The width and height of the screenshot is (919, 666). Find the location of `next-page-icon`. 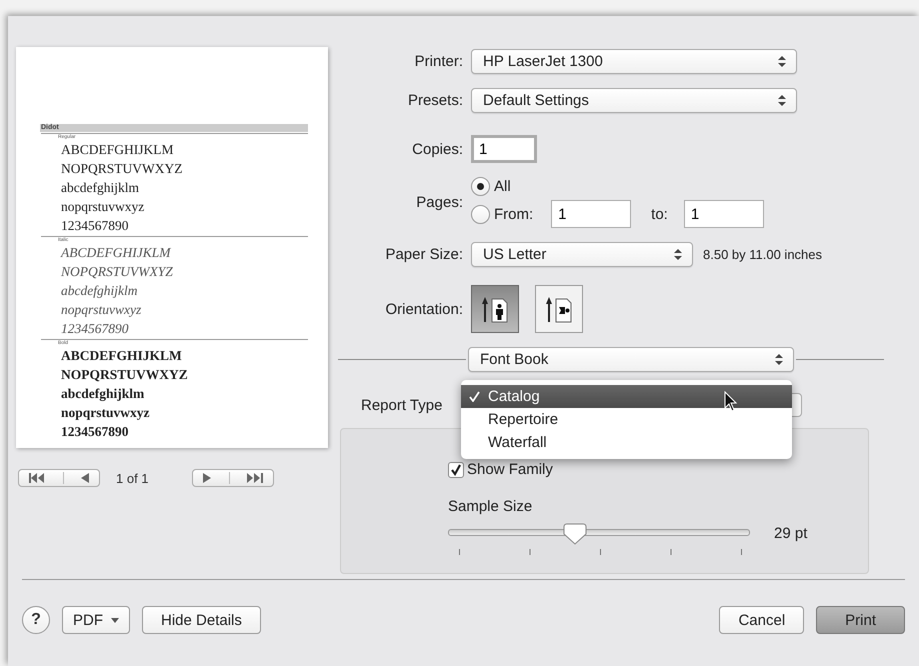

next-page-icon is located at coordinates (207, 478).